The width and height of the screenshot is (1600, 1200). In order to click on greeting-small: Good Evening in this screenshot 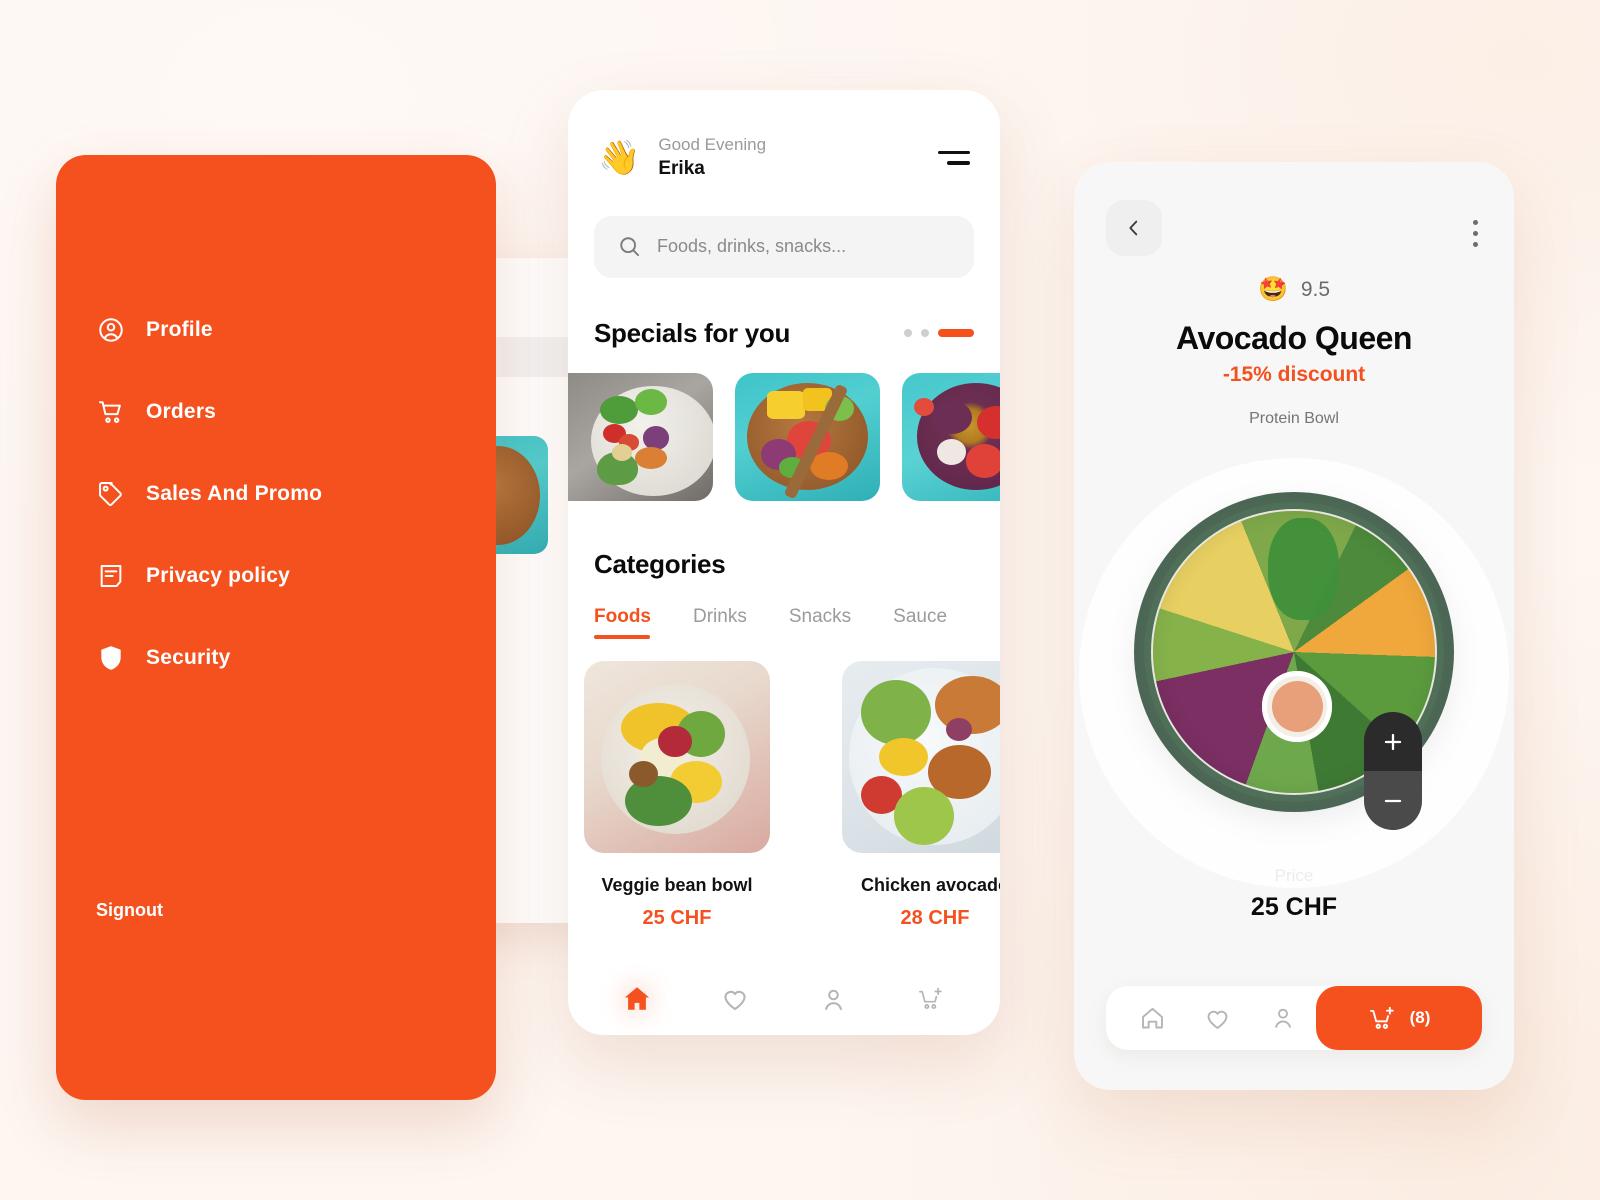, I will do `click(712, 144)`.